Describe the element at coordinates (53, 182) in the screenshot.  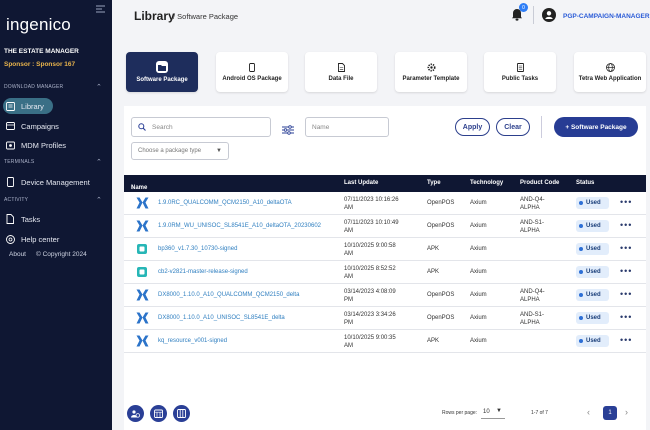
I see `sidebar-item-device-management: Device Management` at that location.